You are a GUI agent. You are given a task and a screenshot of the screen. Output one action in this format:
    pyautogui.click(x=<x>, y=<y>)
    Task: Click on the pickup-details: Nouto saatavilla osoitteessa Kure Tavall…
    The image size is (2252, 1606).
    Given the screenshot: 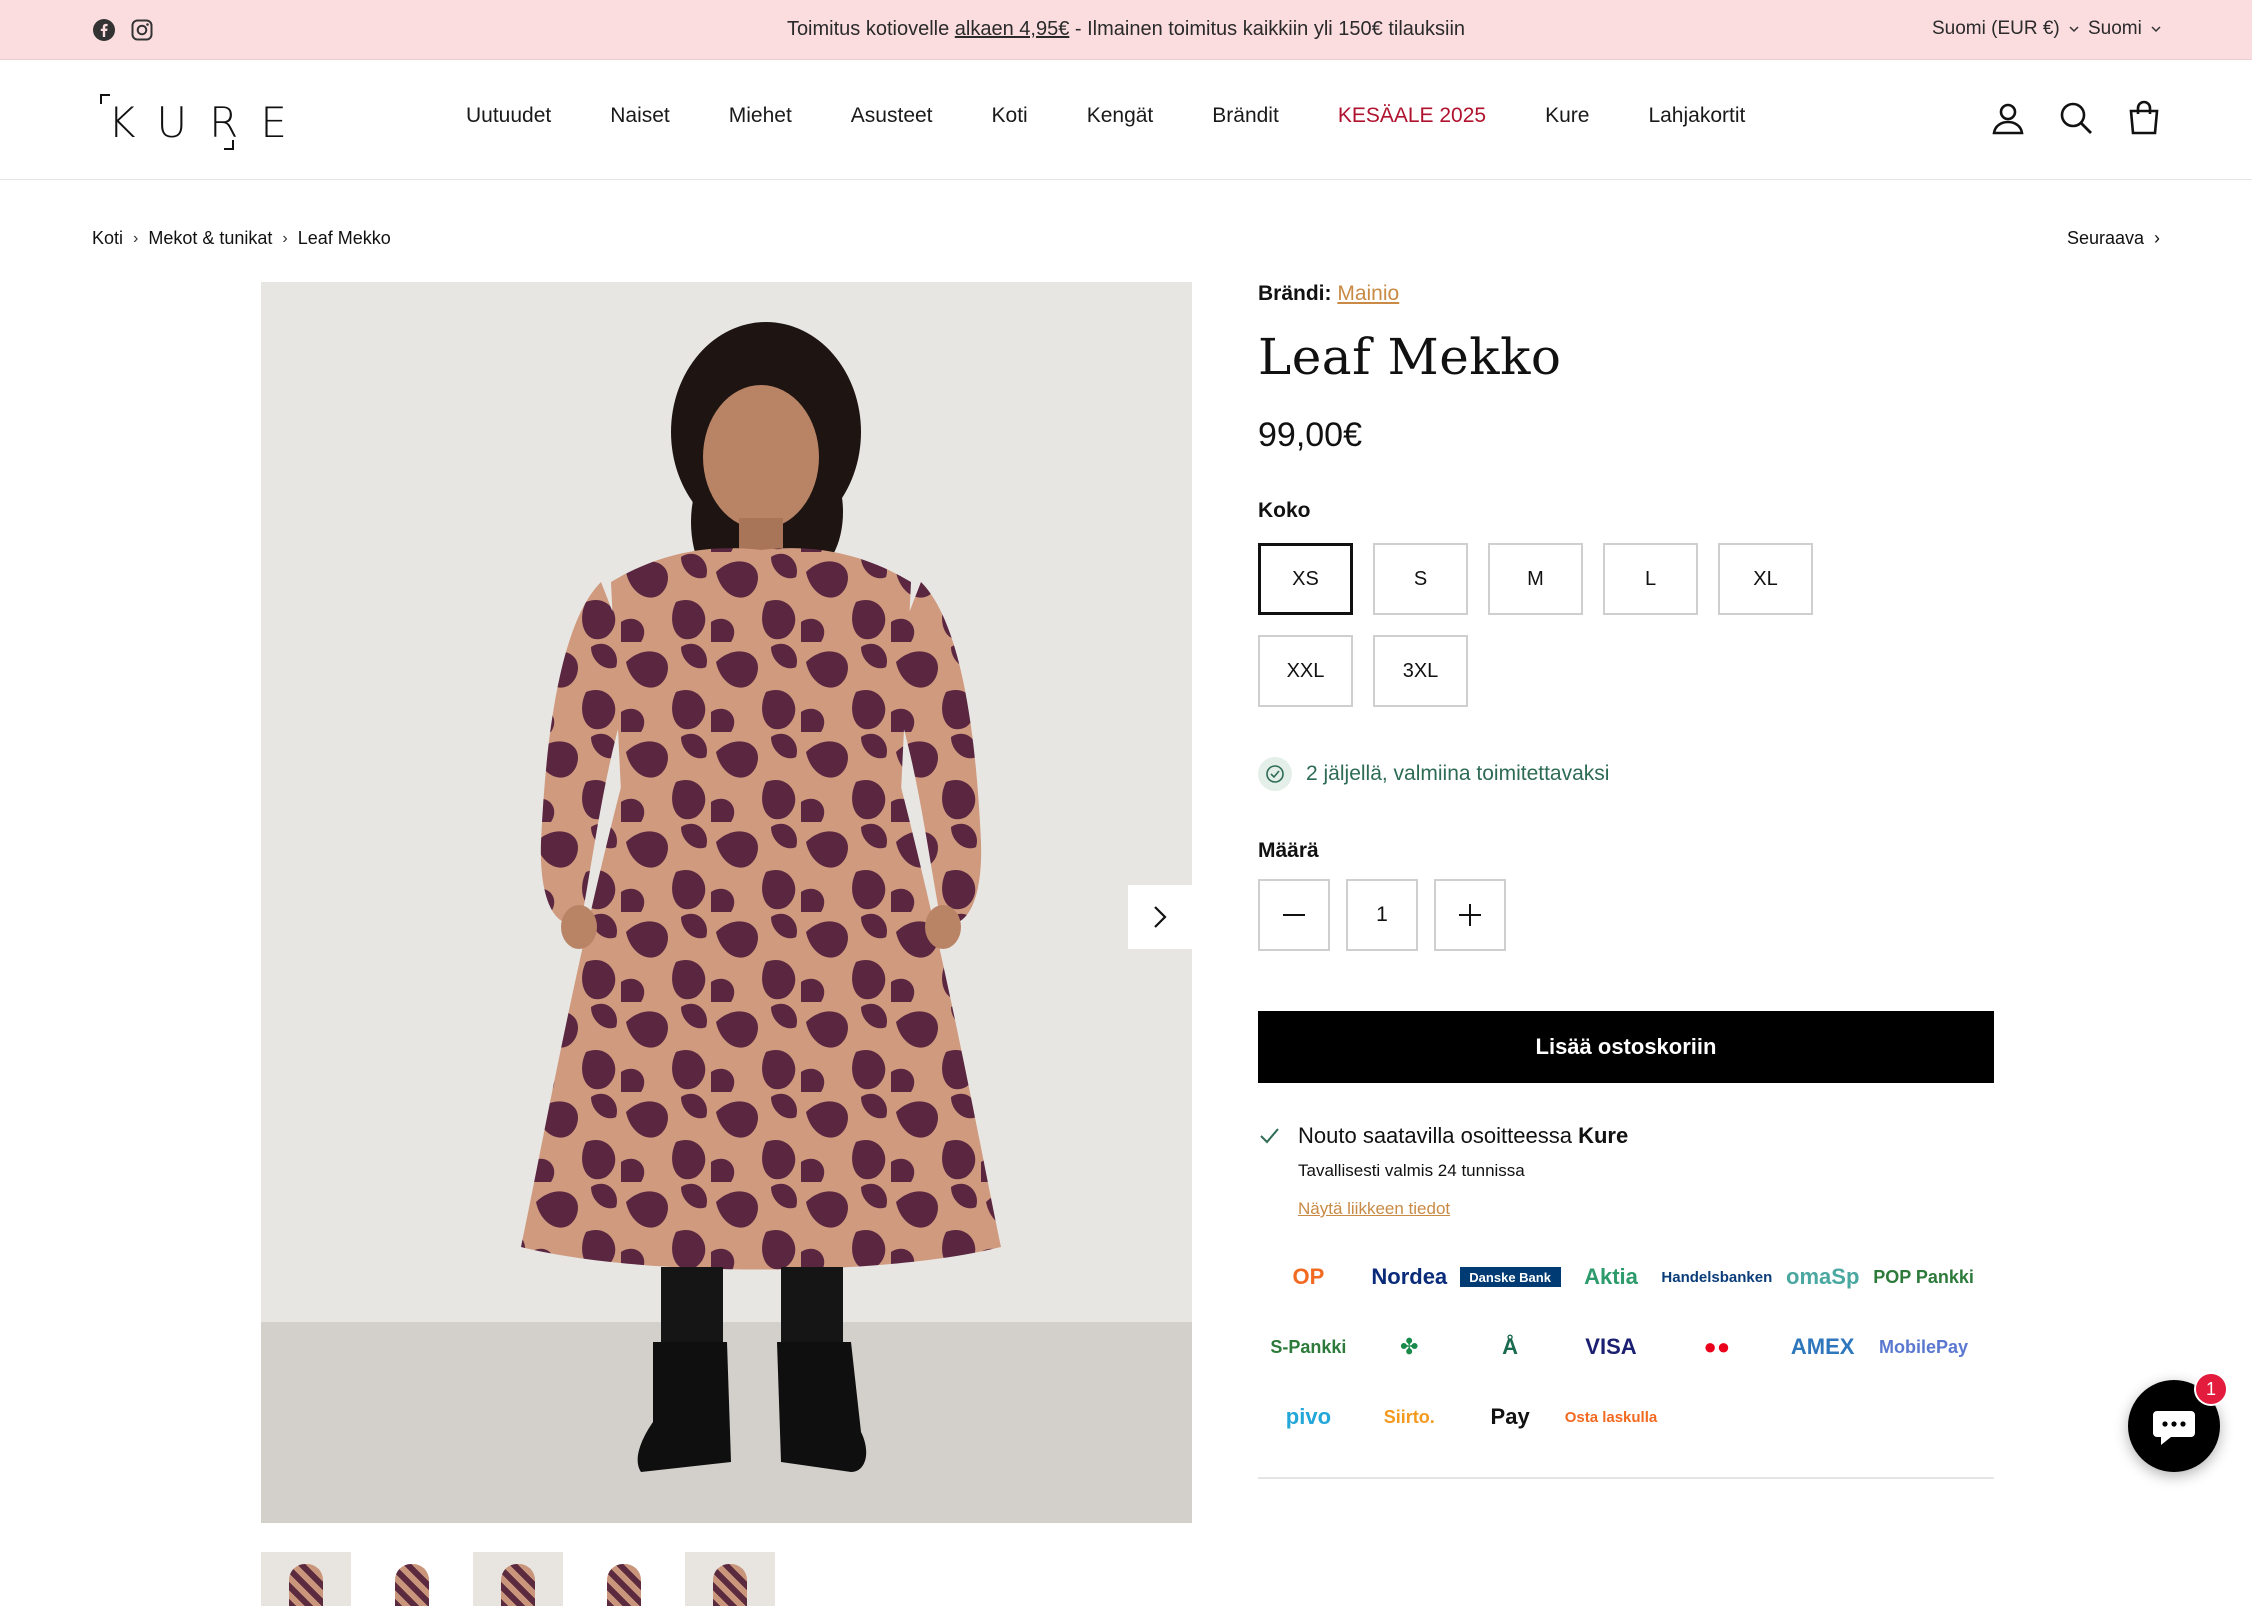 What is the action you would take?
    pyautogui.click(x=1463, y=1171)
    